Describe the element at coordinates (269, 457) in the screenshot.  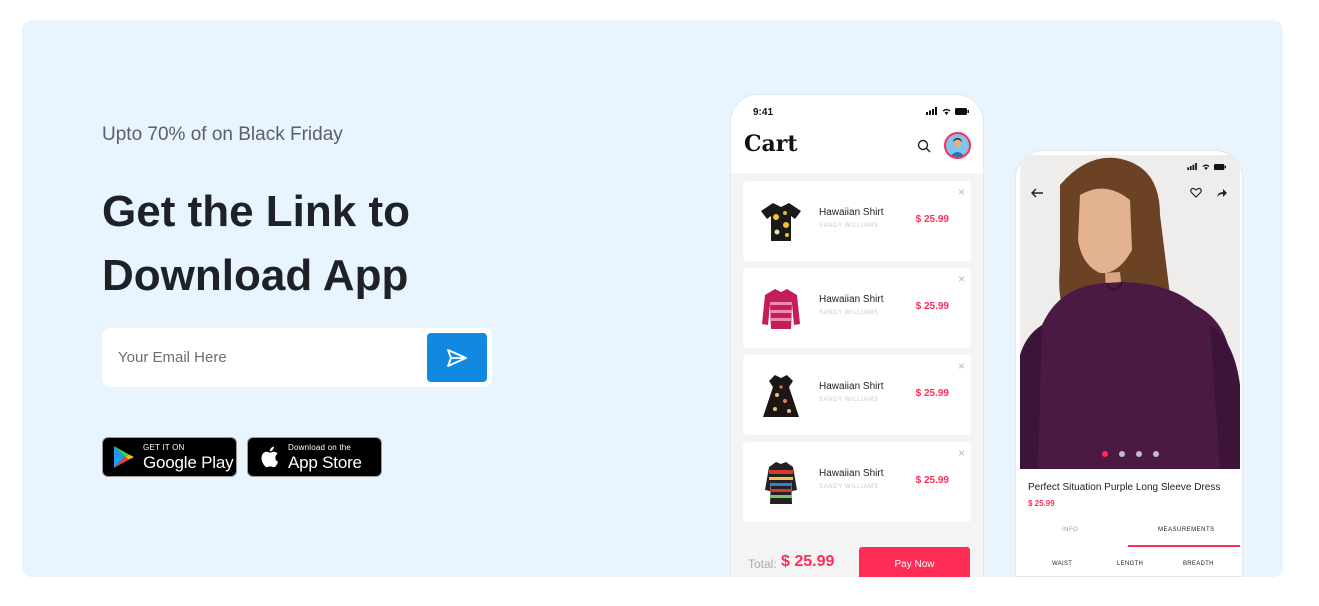
I see `apple-icon` at that location.